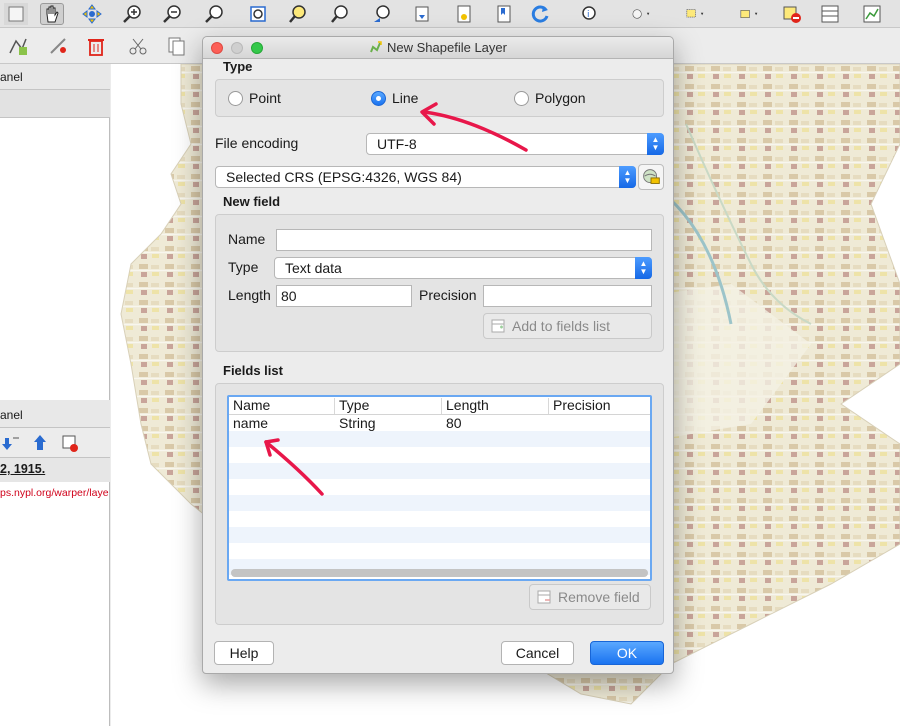 The image size is (900, 726). I want to click on zoom-layer-icon, so click(298, 14).